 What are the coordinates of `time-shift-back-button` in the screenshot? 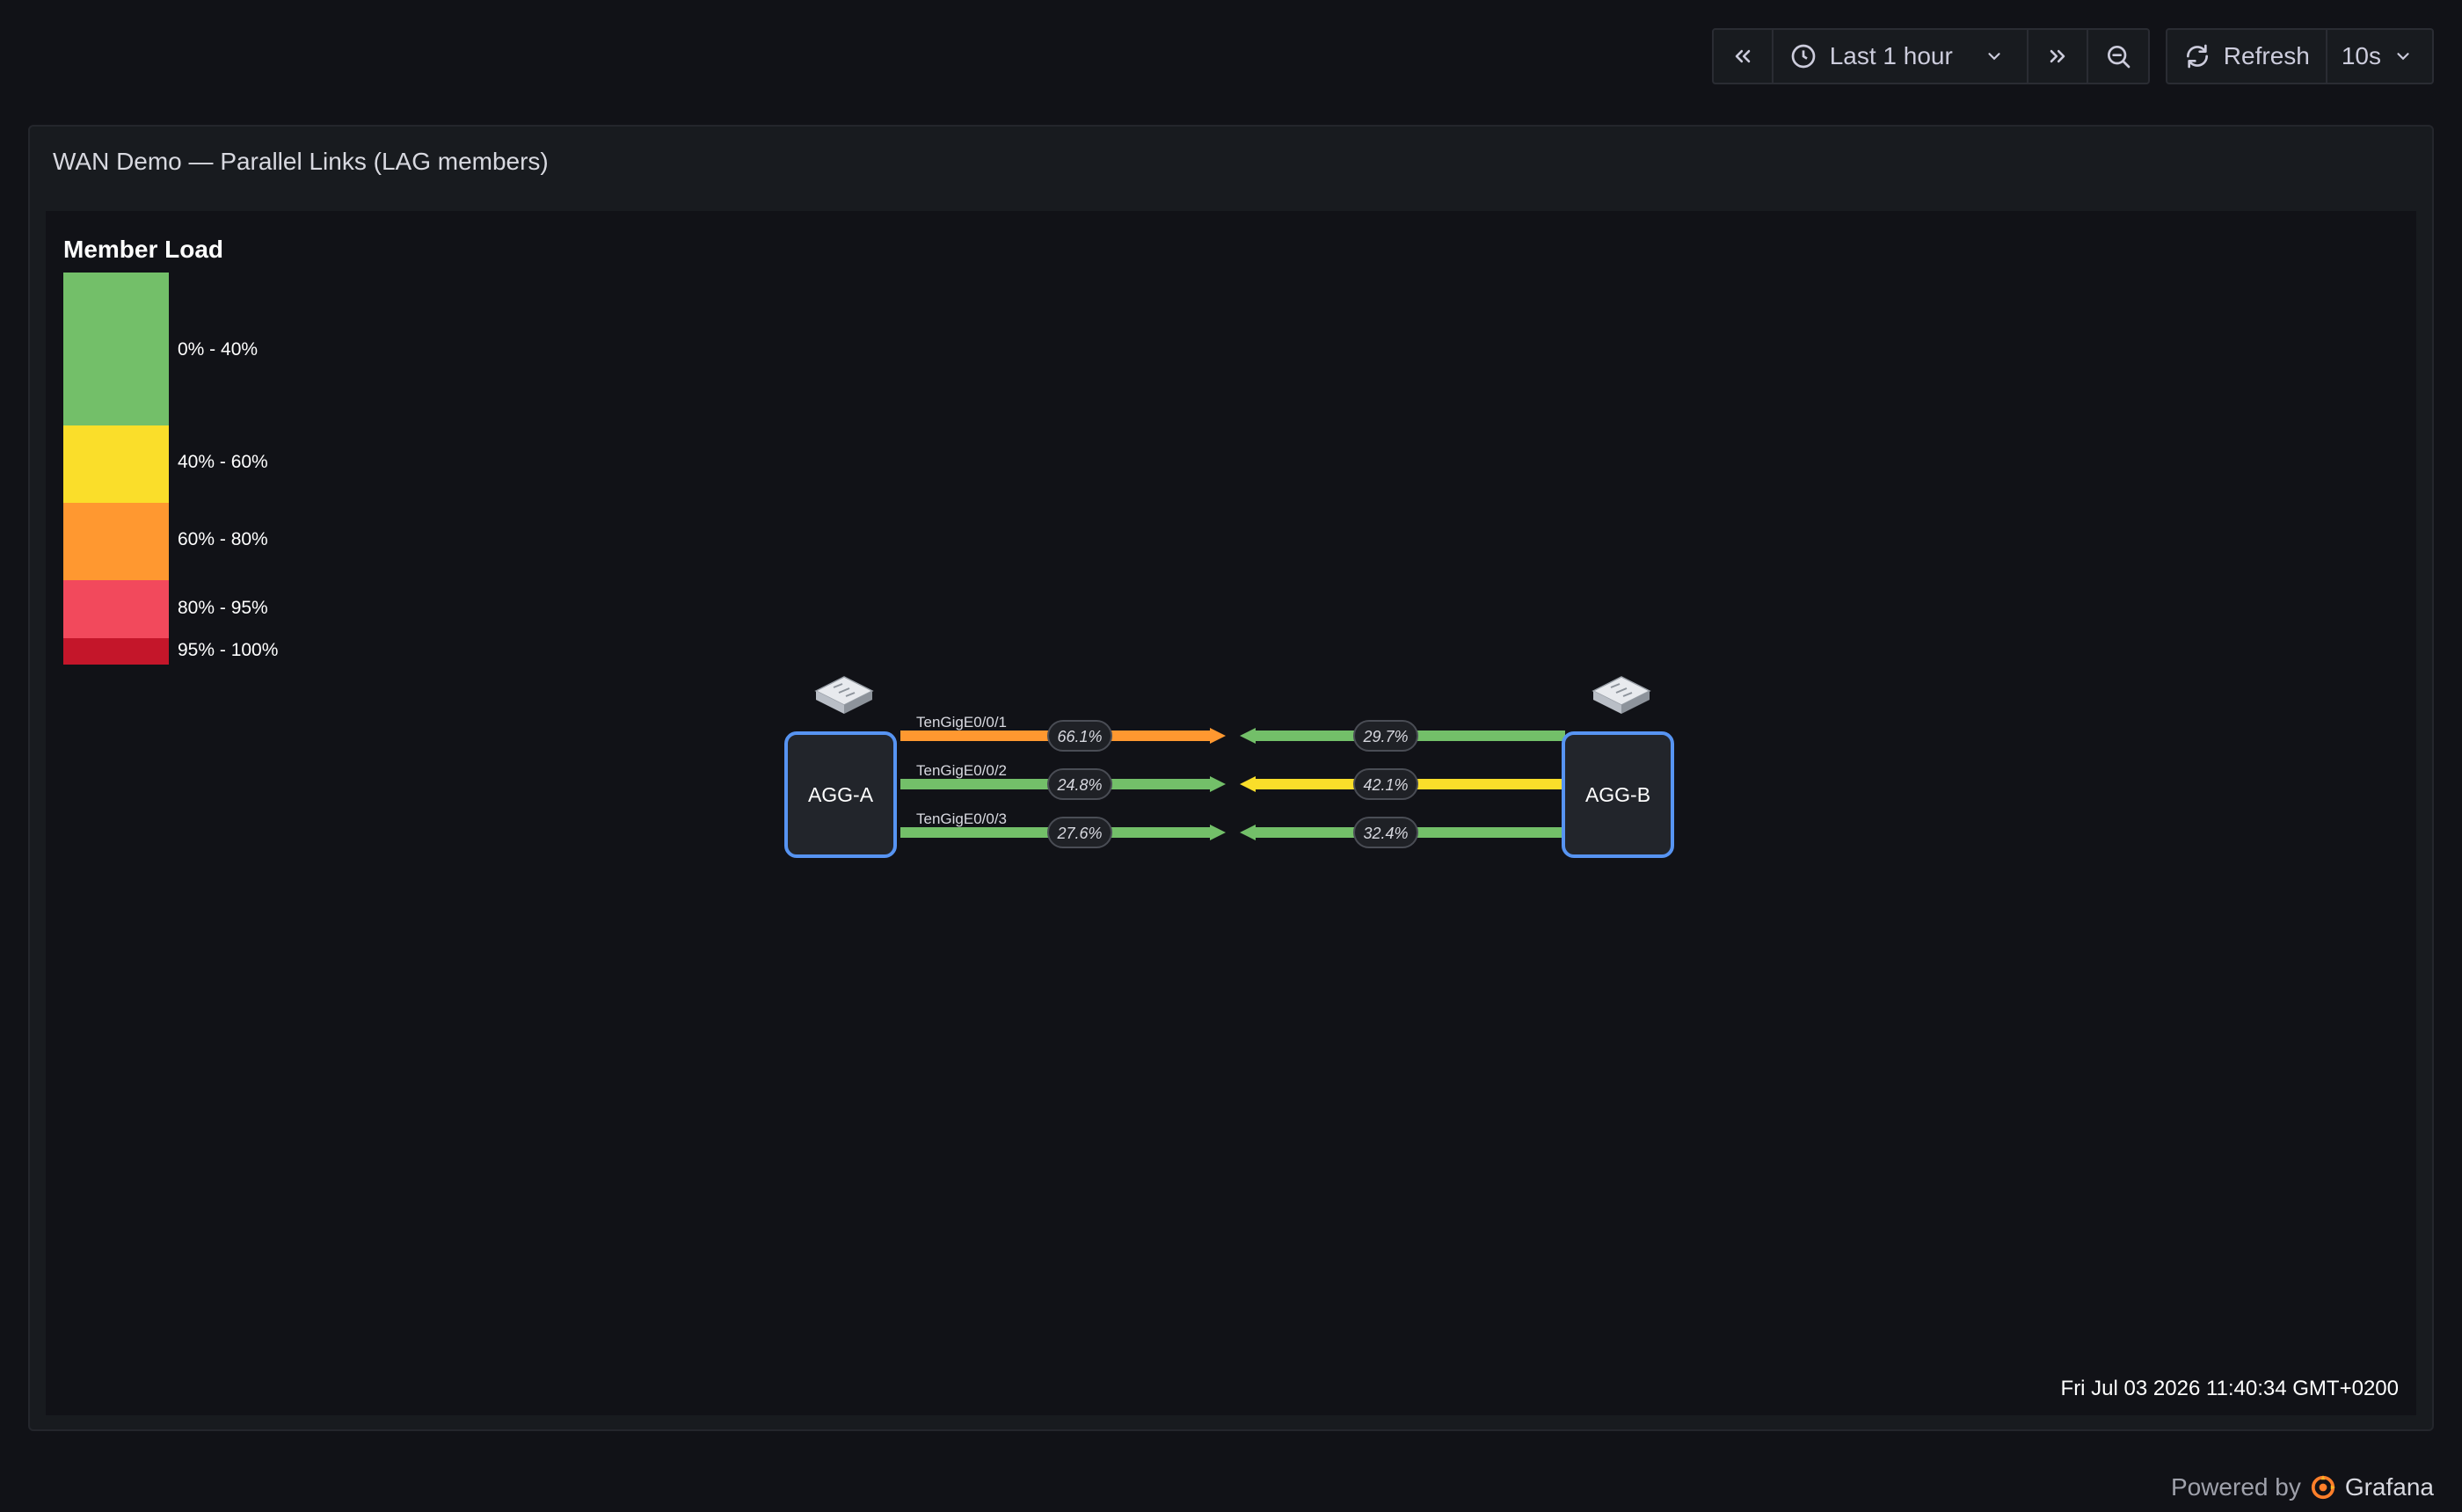 It's located at (1744, 56).